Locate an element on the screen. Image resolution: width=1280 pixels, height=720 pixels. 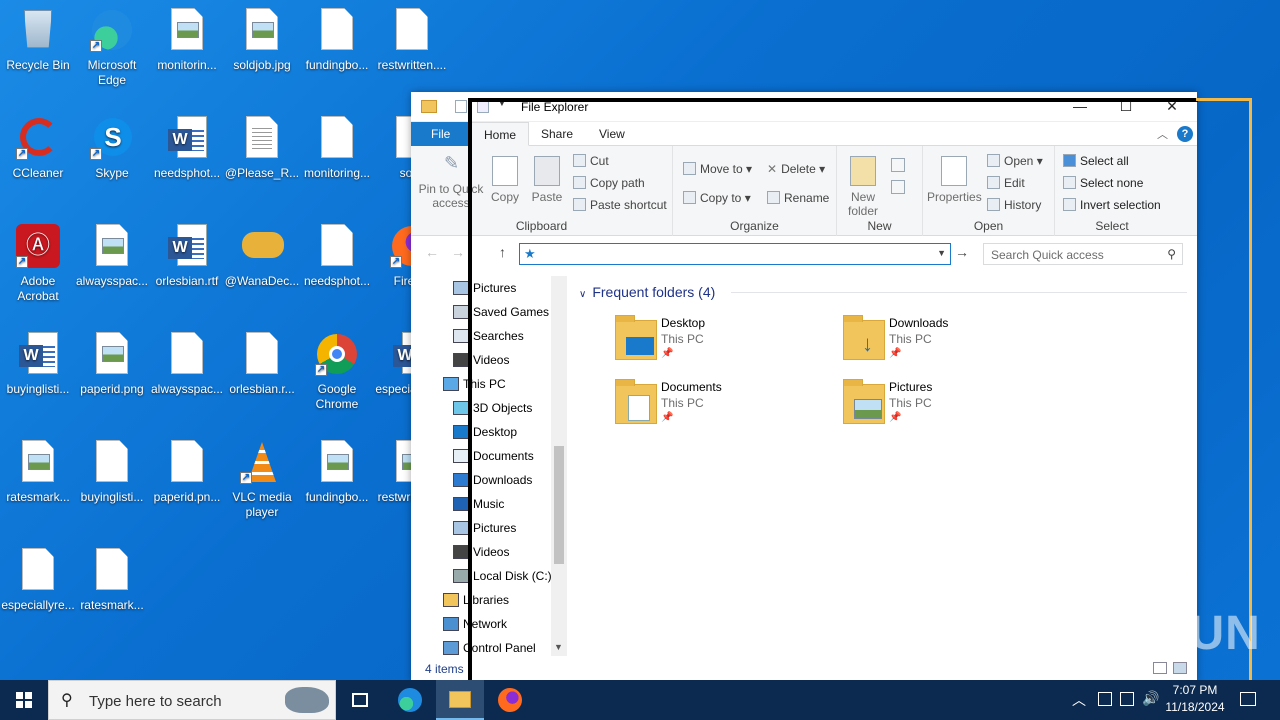
nav-item-documents: Documents is located at coordinates (493, 456).